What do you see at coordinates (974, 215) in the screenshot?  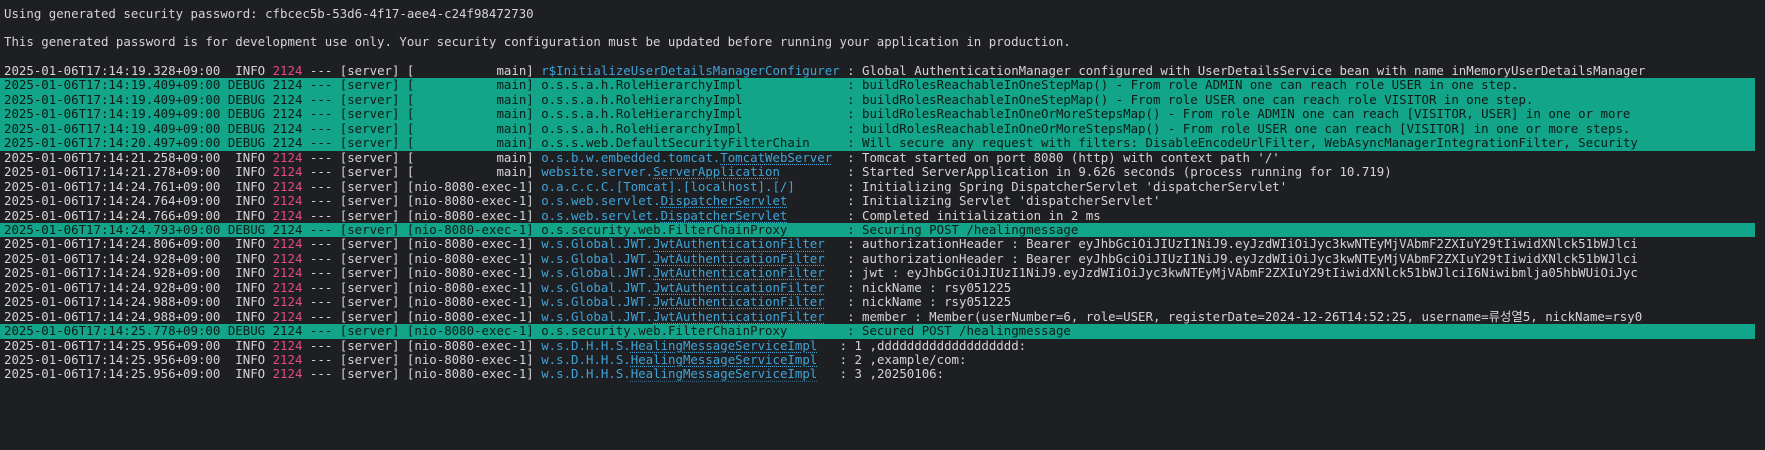 I see `log-message: : Completed initialization in 2 ms` at bounding box center [974, 215].